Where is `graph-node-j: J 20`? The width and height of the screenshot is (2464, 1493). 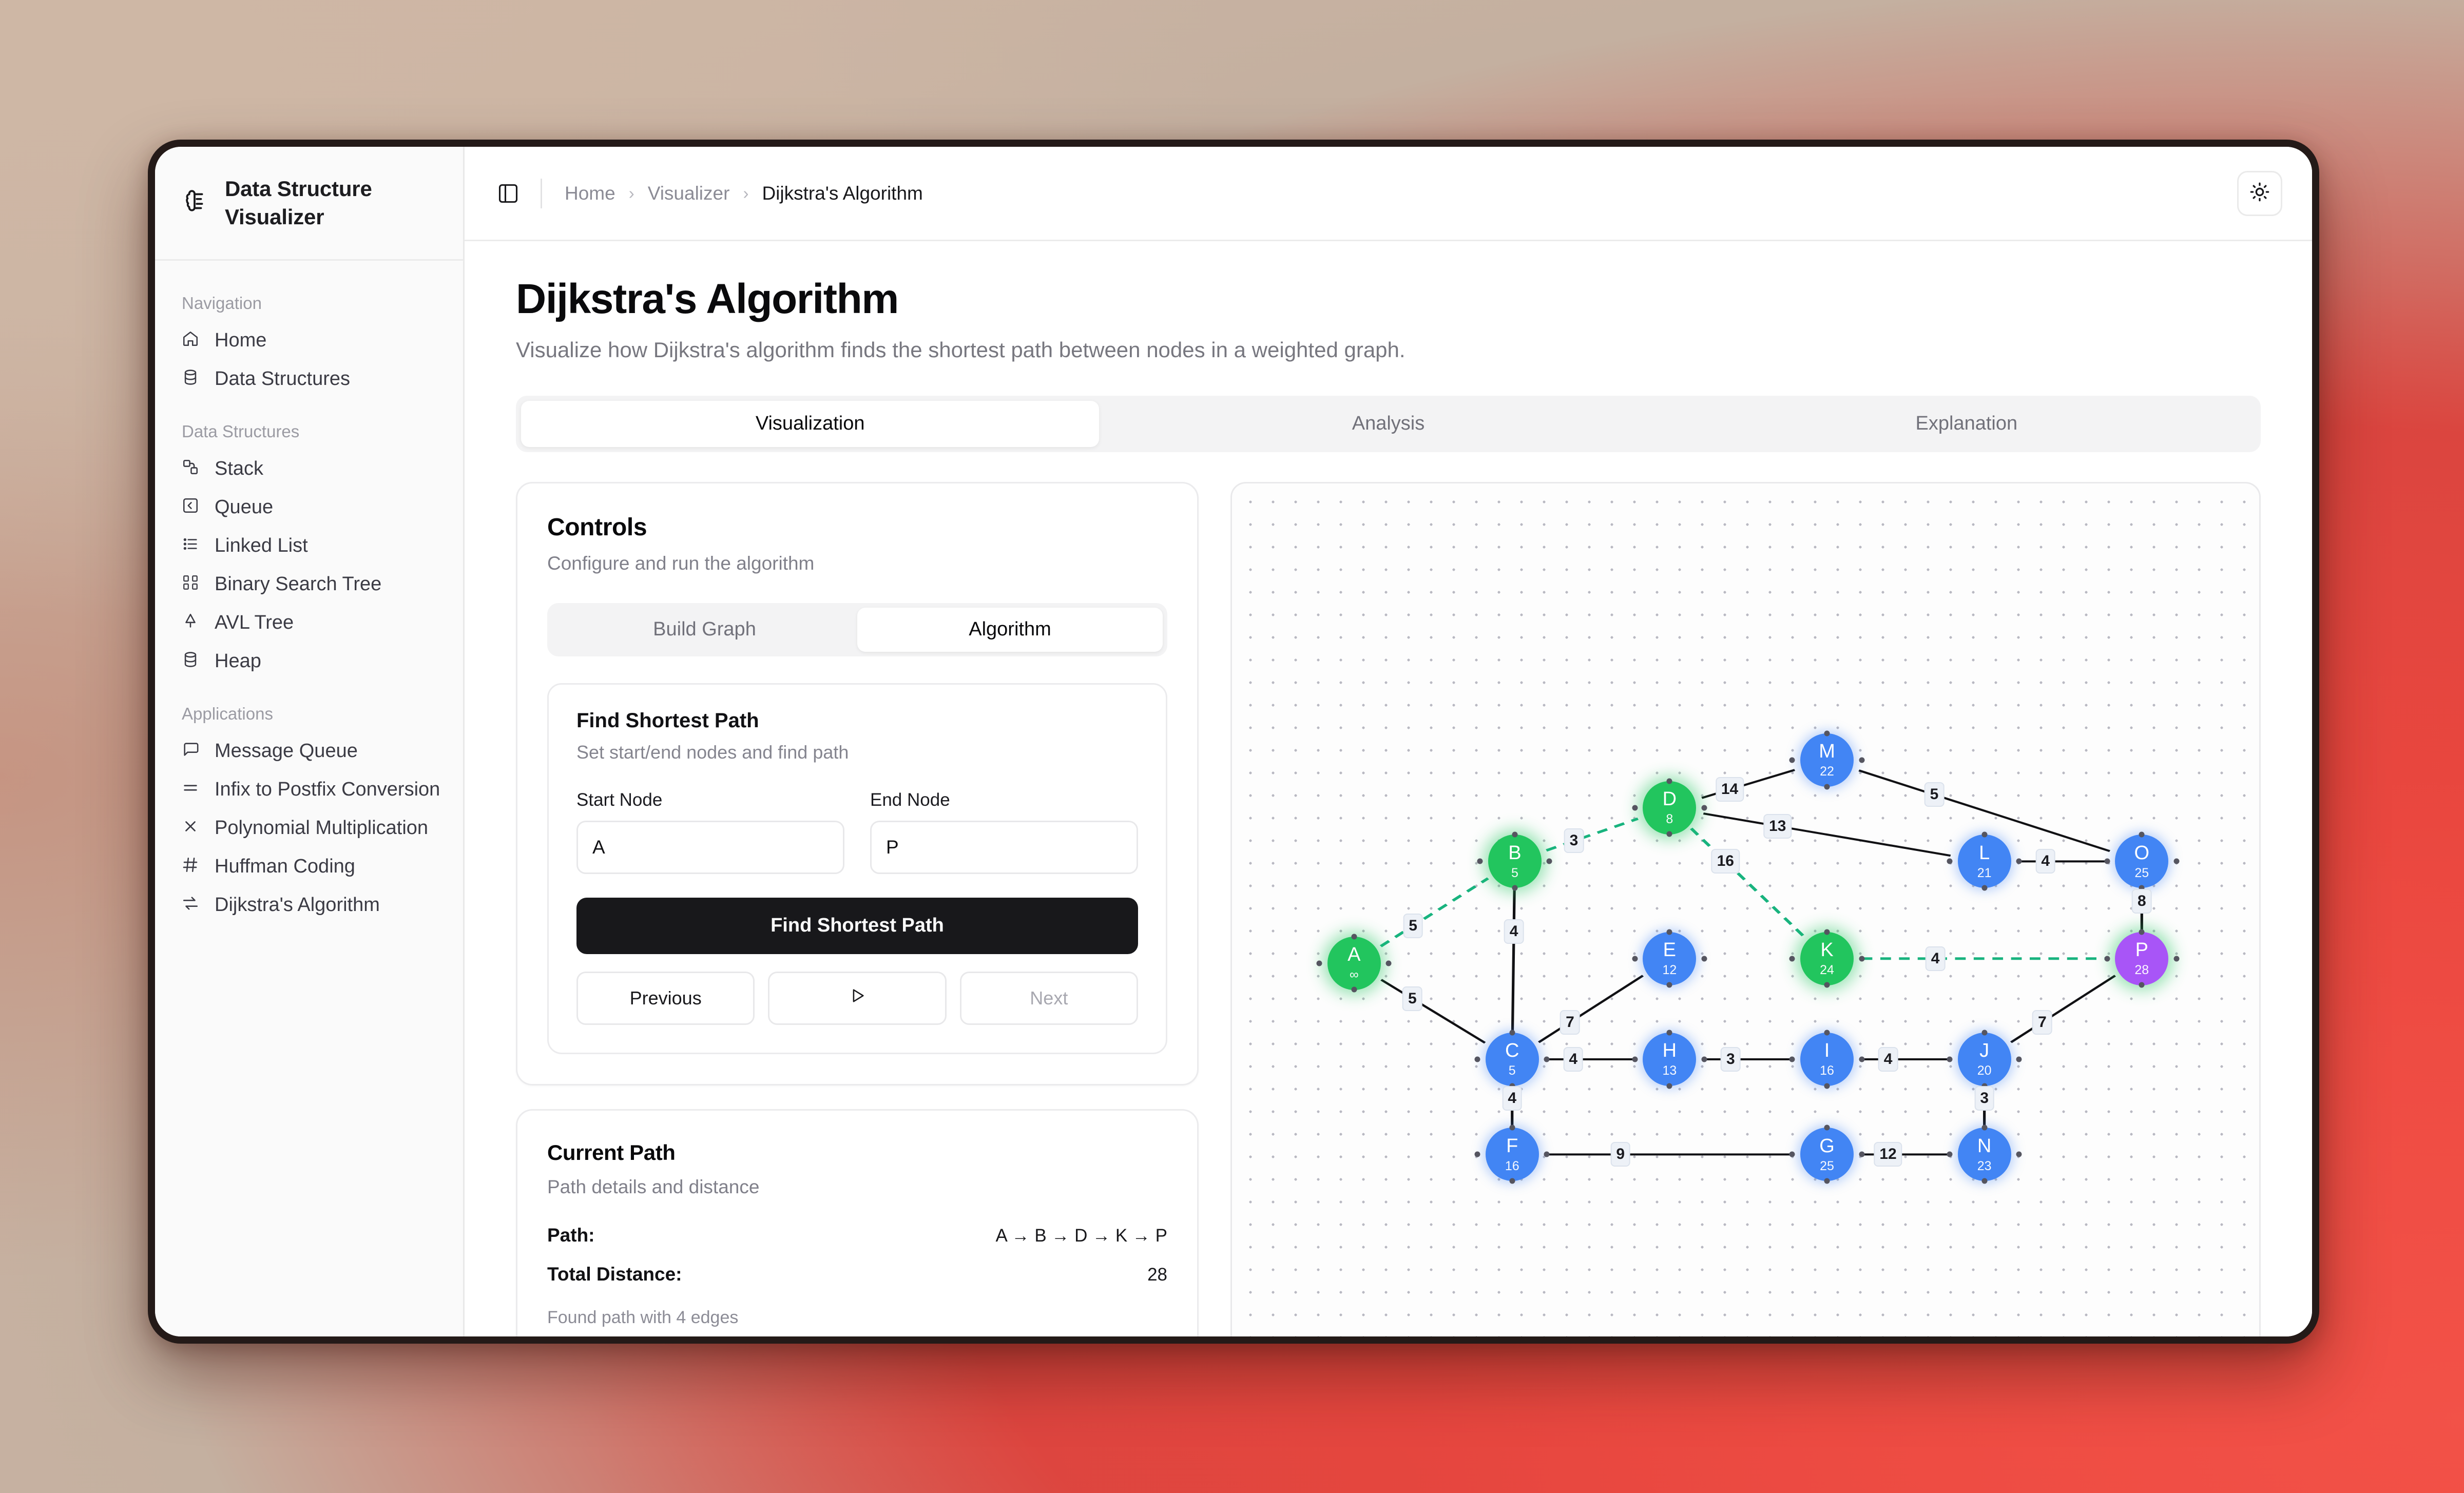 graph-node-j: J 20 is located at coordinates (1984, 1059).